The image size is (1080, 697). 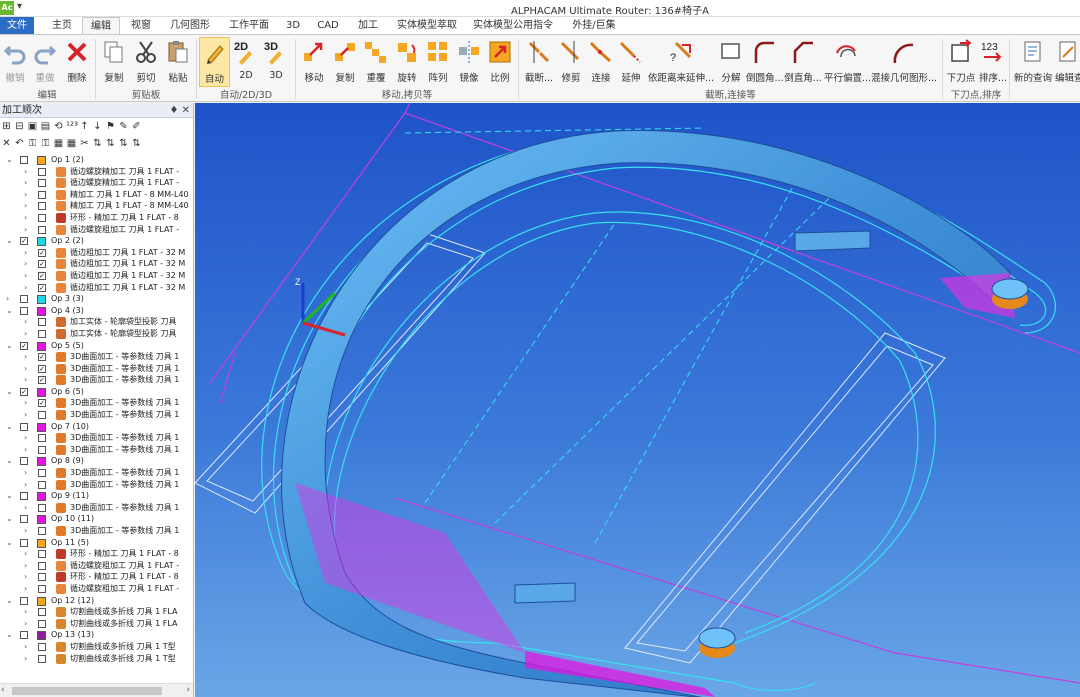 What do you see at coordinates (110, 126) in the screenshot?
I see `flag-icon: ⚑` at bounding box center [110, 126].